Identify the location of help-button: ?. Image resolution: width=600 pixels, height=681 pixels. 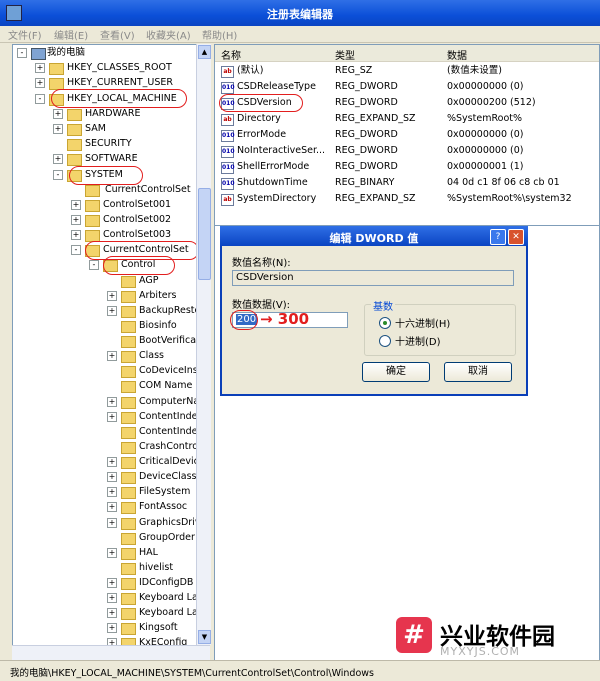
(498, 237).